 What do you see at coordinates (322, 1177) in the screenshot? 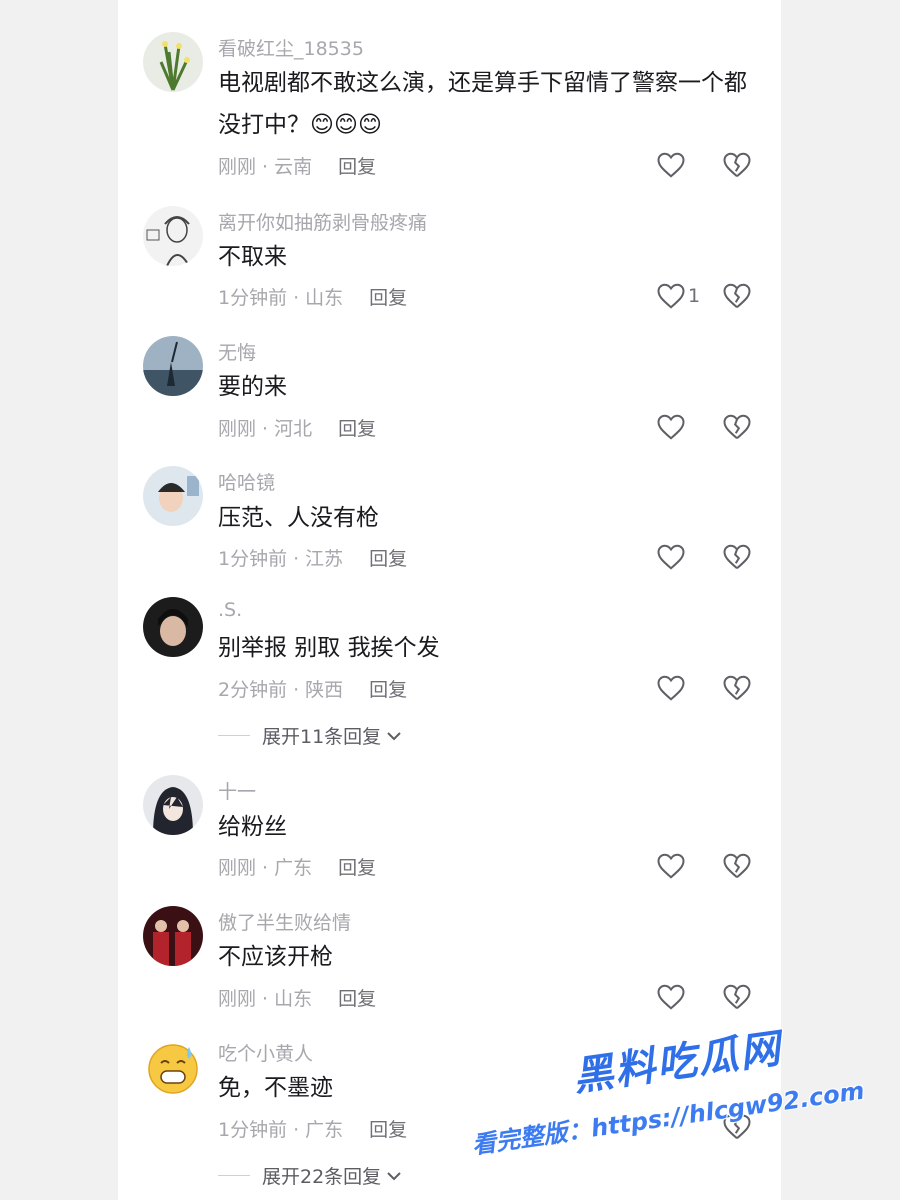
I see `expand-replies-label: 展开22条回复` at bounding box center [322, 1177].